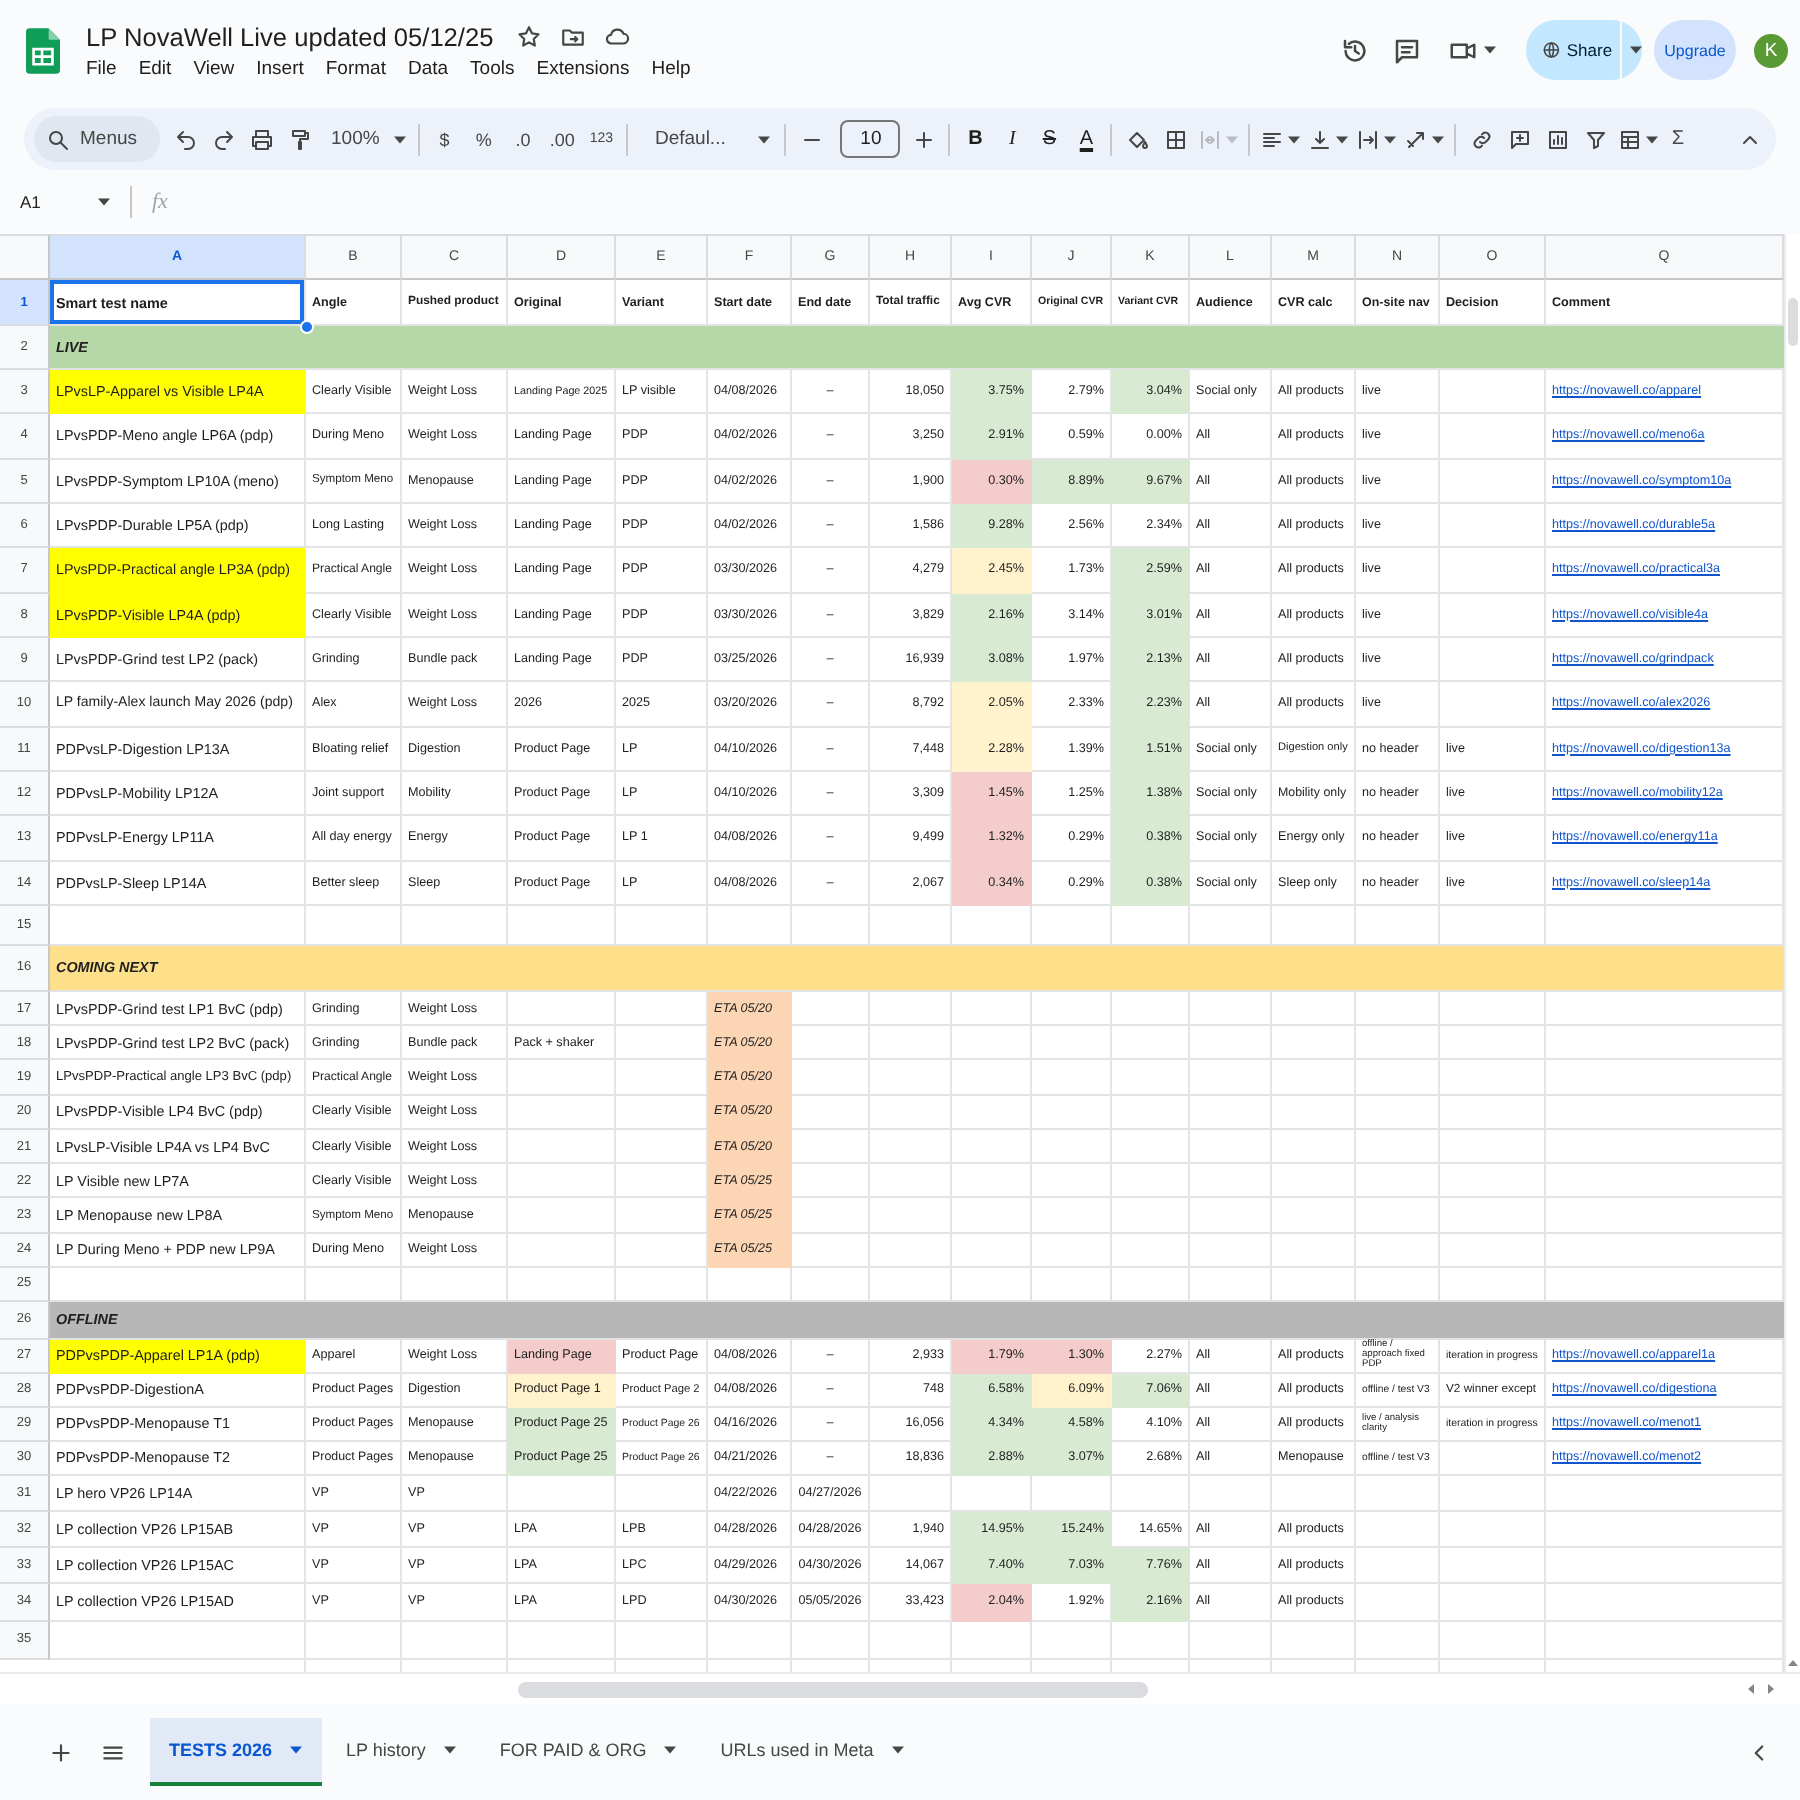 This screenshot has width=1800, height=1800. What do you see at coordinates (160, 202) in the screenshot?
I see `function-label: fx` at bounding box center [160, 202].